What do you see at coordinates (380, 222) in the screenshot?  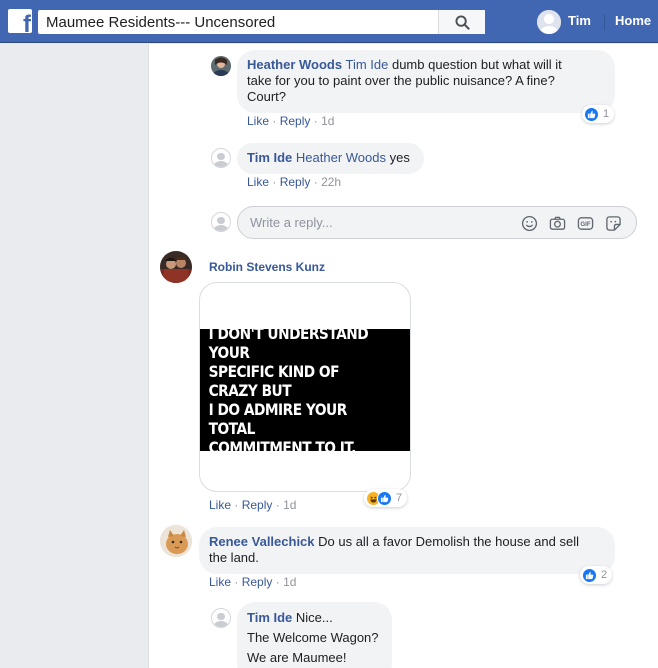 I see `reply-input` at bounding box center [380, 222].